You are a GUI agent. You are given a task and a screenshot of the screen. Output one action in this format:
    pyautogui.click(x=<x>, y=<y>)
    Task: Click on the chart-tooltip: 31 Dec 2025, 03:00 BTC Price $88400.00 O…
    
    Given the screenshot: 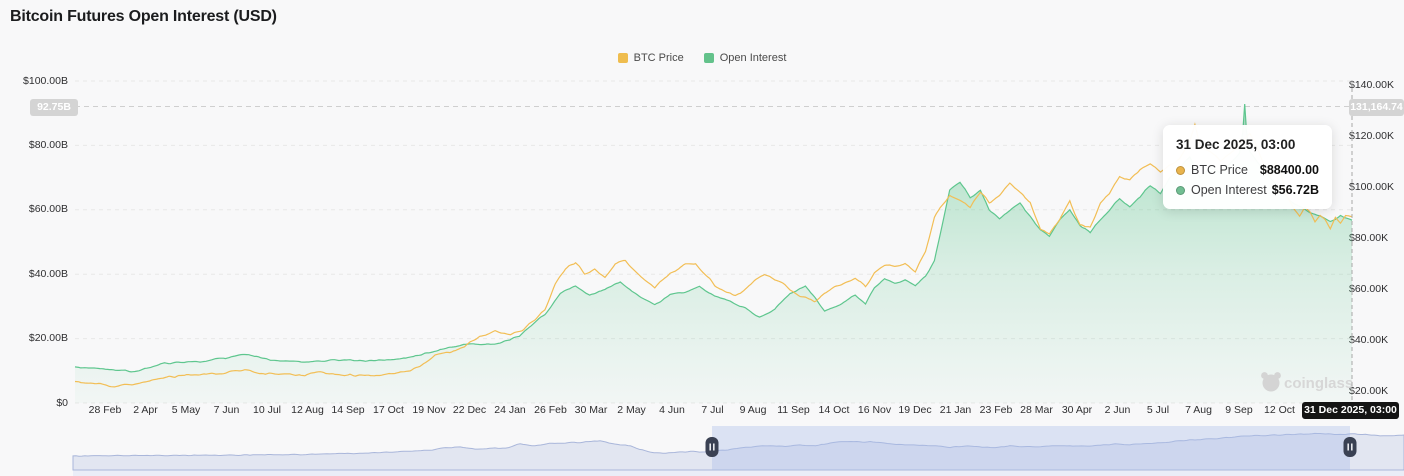 What is the action you would take?
    pyautogui.click(x=1247, y=167)
    